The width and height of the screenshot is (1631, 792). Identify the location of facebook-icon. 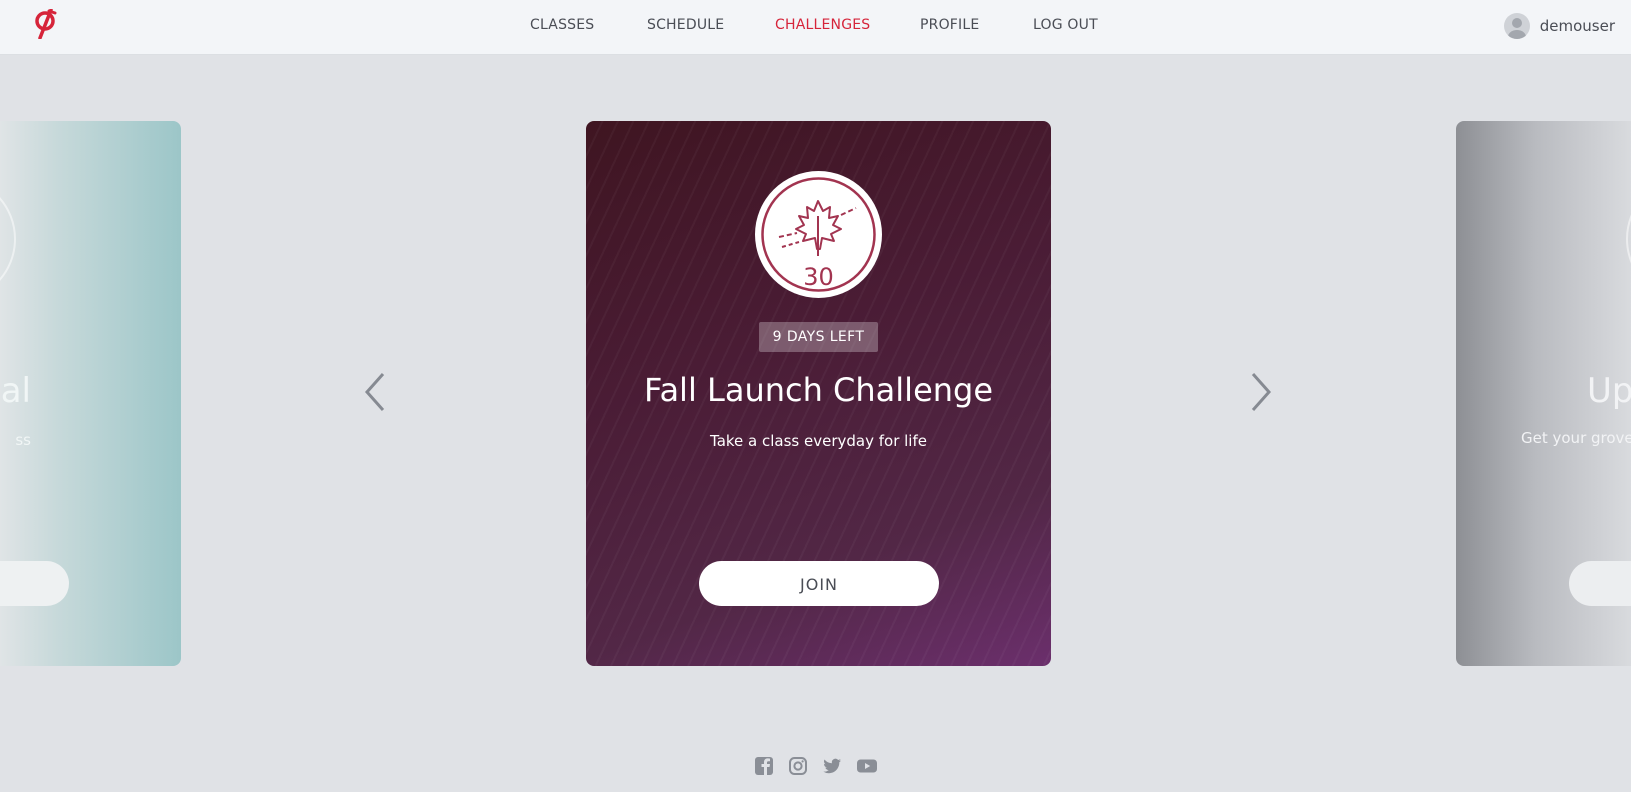
(764, 766).